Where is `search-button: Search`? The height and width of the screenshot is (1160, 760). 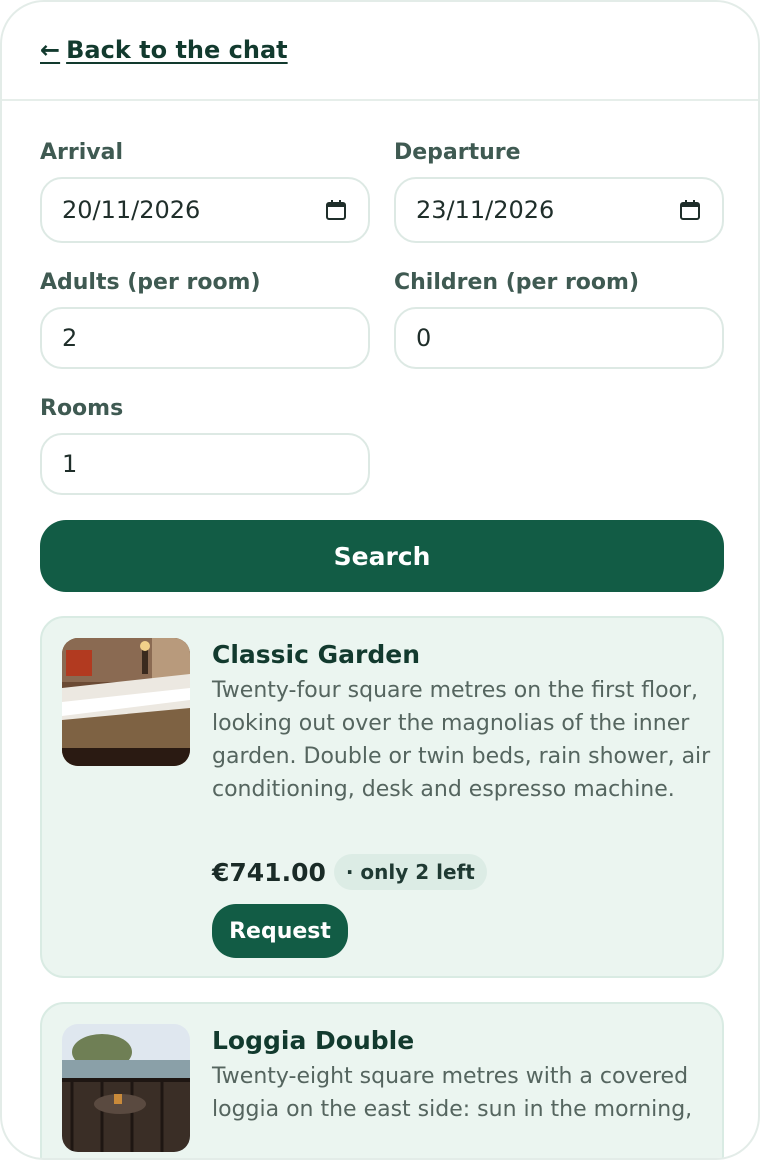
search-button: Search is located at coordinates (382, 556).